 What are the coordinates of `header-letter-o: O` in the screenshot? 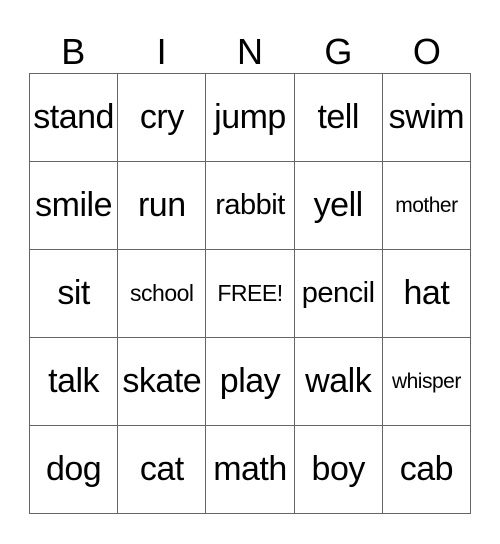 It's located at (426, 51).